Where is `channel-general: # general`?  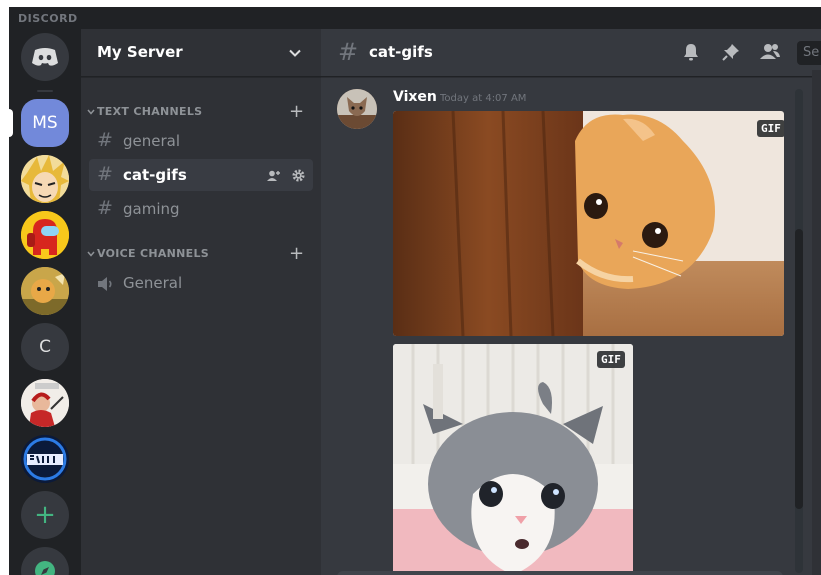
channel-general: # general is located at coordinates (201, 141).